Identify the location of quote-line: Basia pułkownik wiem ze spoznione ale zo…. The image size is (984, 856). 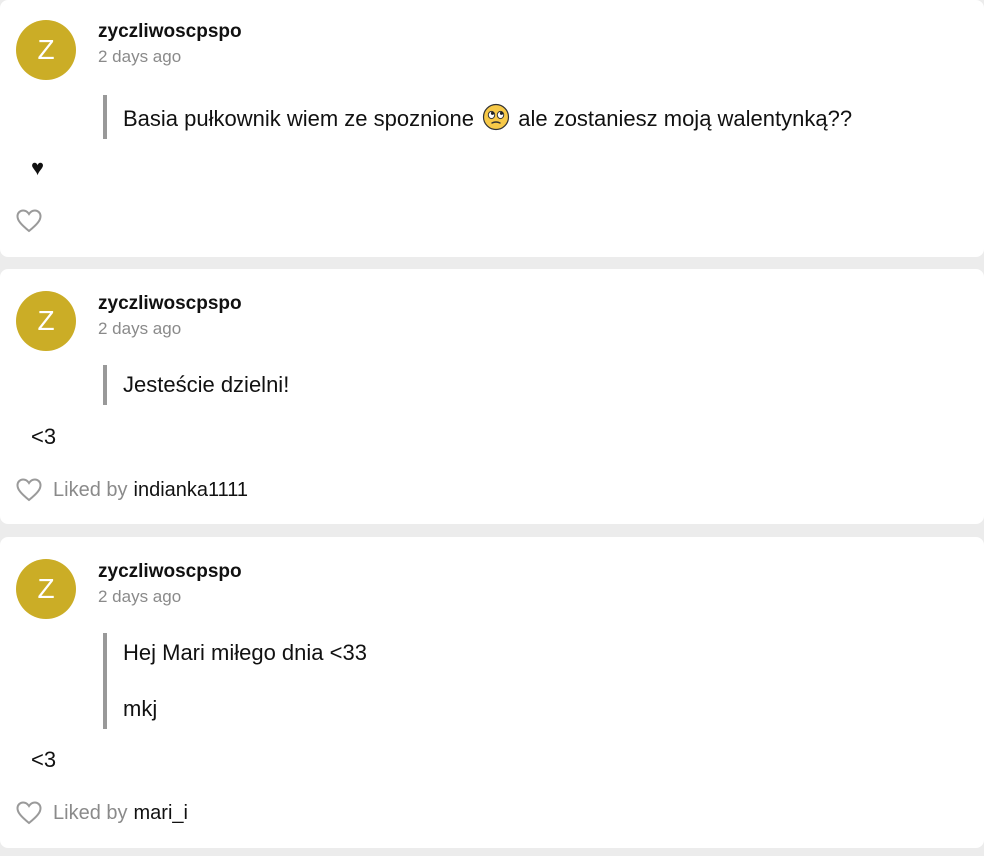
(487, 118).